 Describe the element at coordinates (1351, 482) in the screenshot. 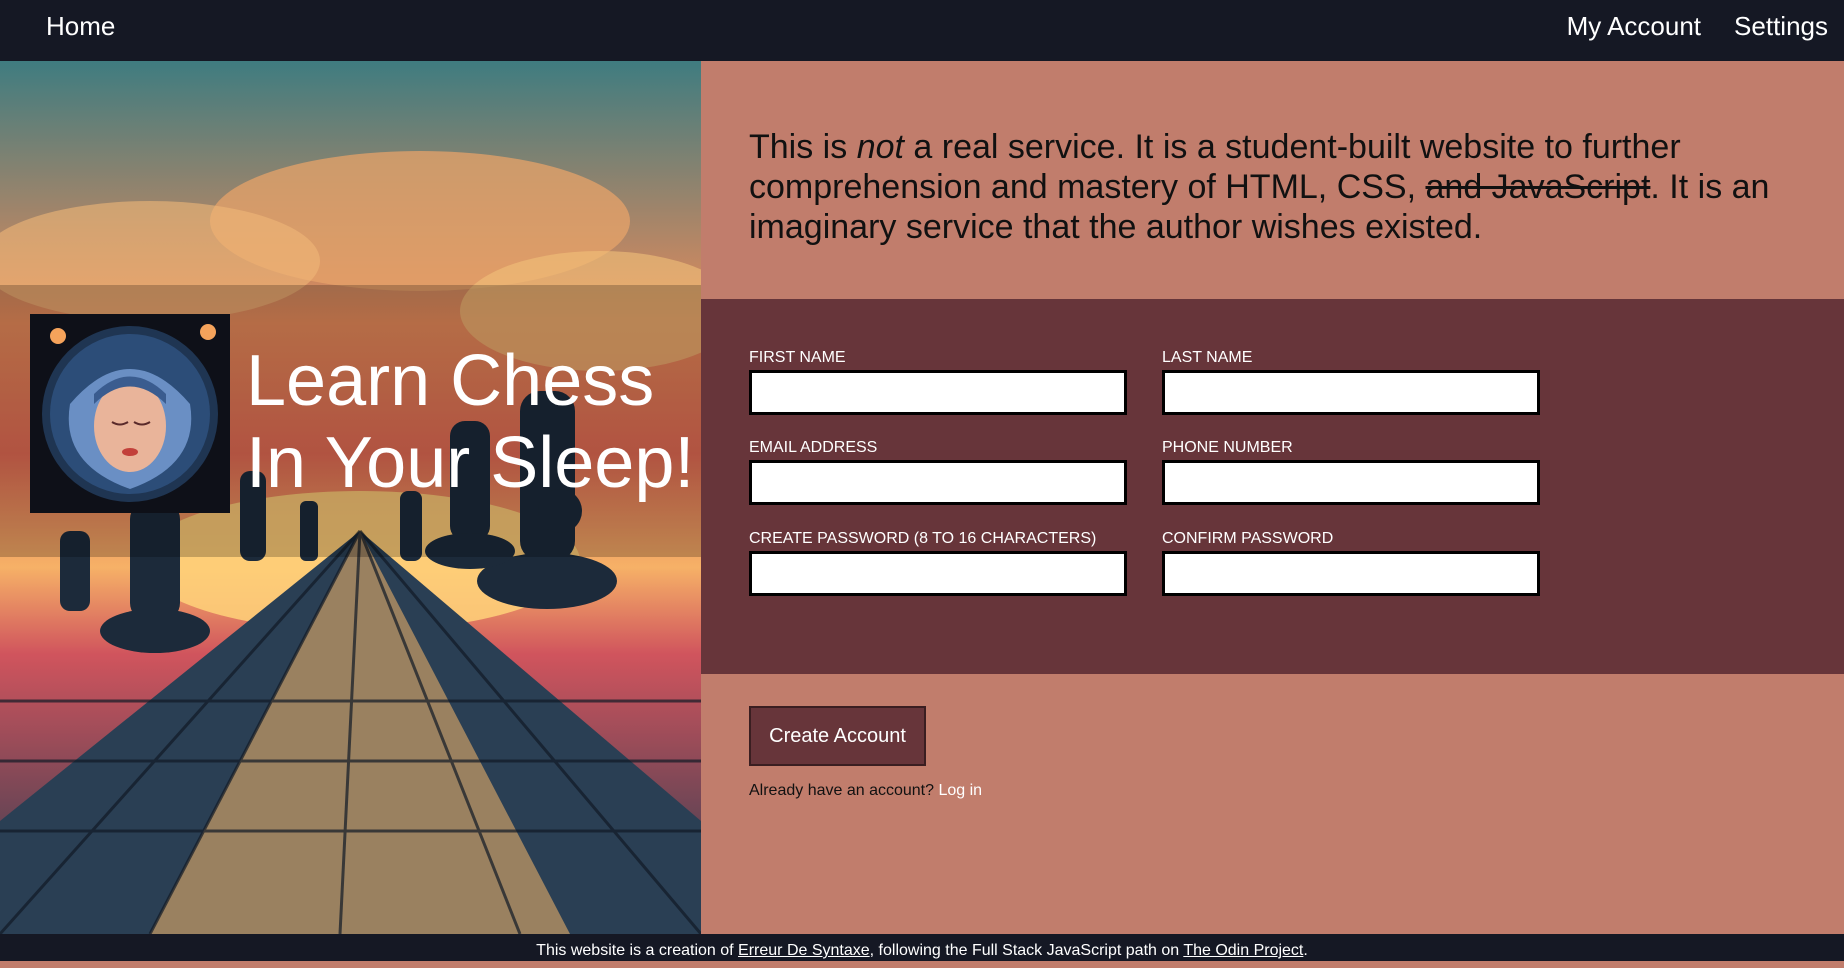

I see `phone-input` at that location.